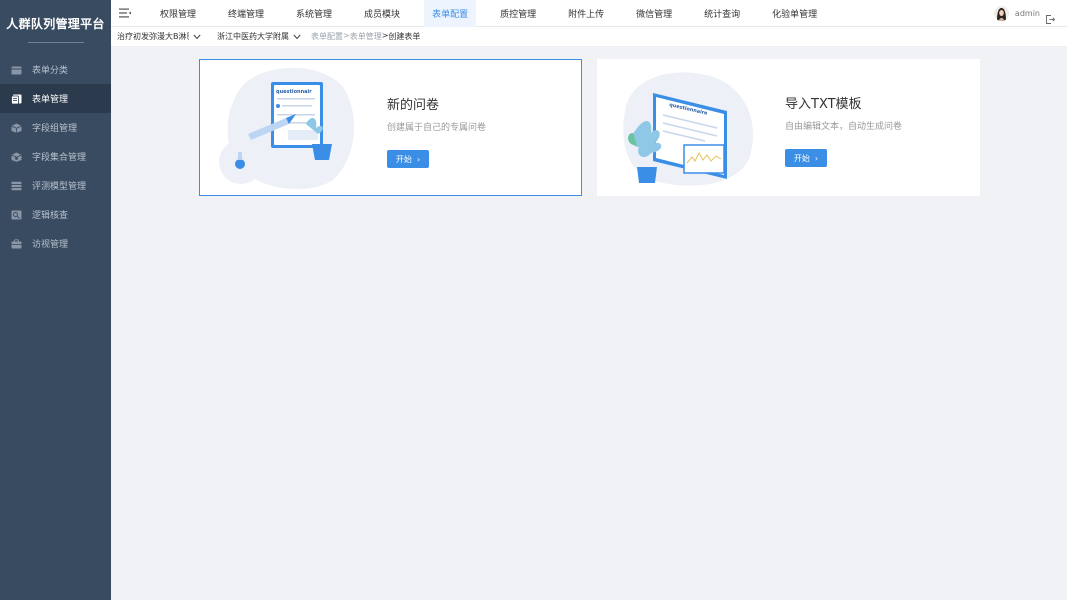 This screenshot has height=600, width=1067. Describe the element at coordinates (794, 13) in the screenshot. I see `nav-item-lab-report: 化验单管理` at that location.